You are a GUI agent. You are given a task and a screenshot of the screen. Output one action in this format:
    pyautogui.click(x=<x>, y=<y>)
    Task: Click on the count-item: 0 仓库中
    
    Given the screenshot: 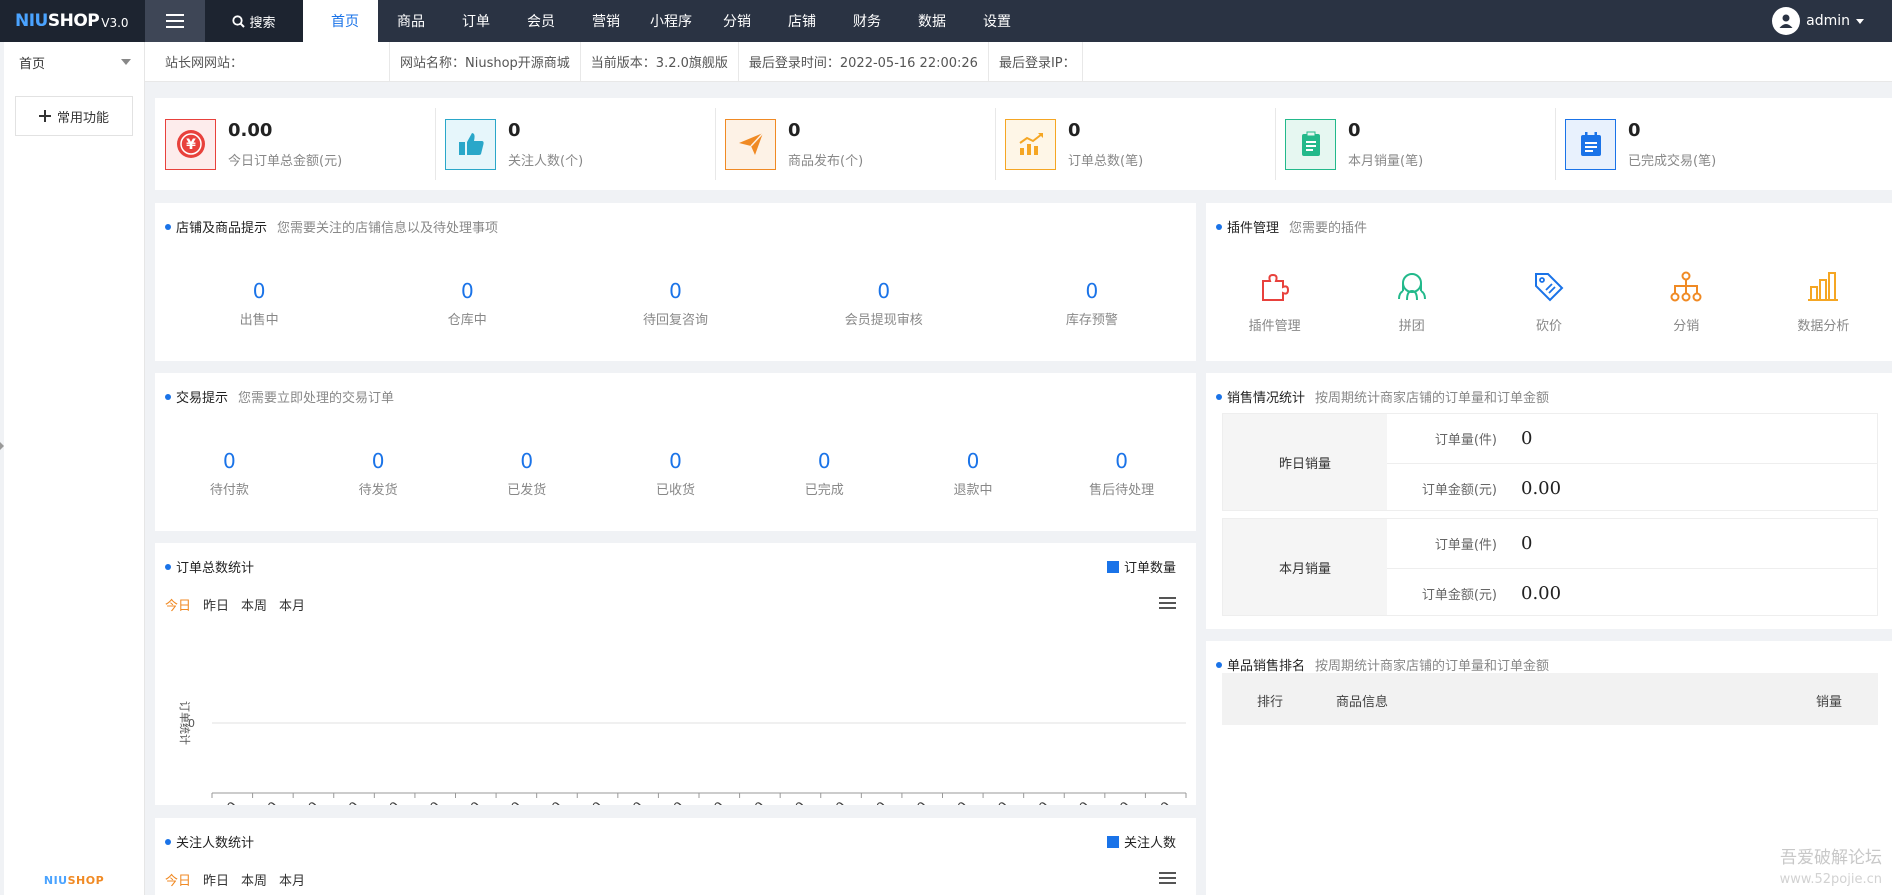 What is the action you would take?
    pyautogui.click(x=467, y=303)
    